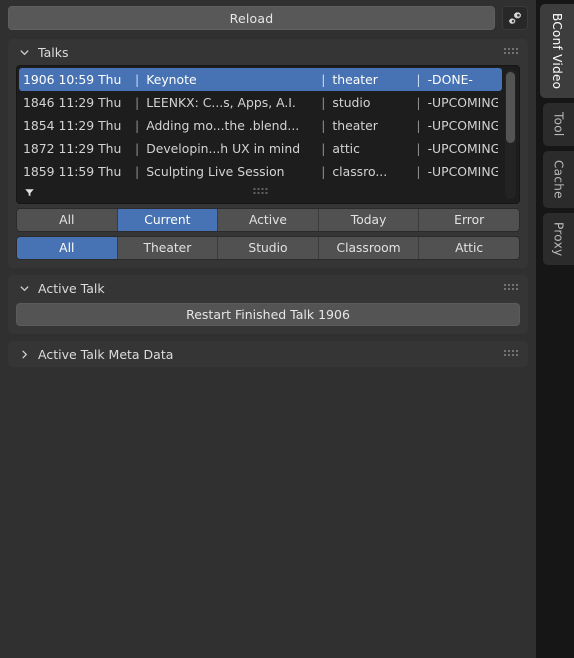 This screenshot has height=658, width=574. I want to click on tab-bconf-video: BConf Video, so click(557, 51).